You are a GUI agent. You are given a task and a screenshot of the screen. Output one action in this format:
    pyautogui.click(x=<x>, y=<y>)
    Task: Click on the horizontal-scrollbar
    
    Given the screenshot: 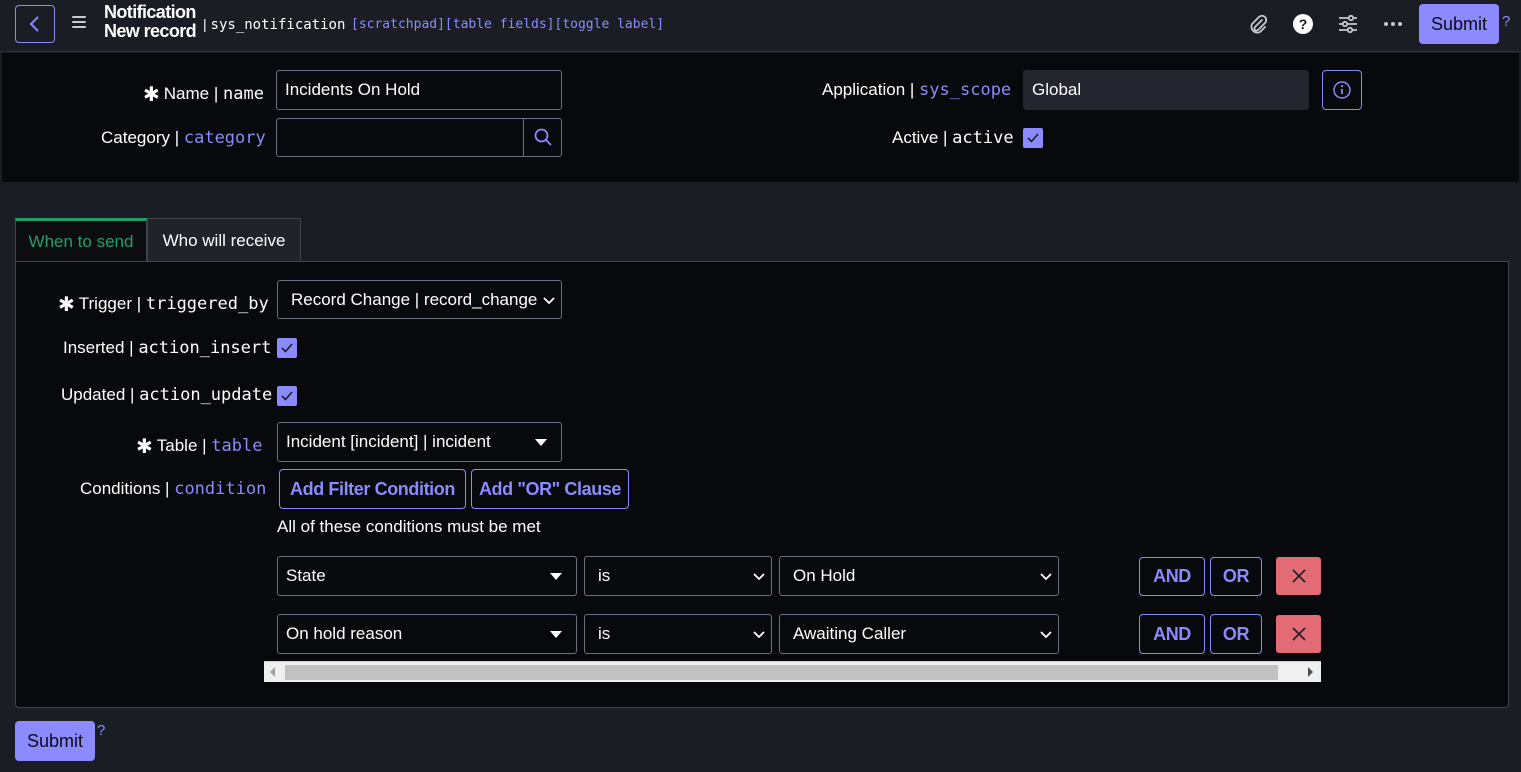 What is the action you would take?
    pyautogui.click(x=792, y=671)
    